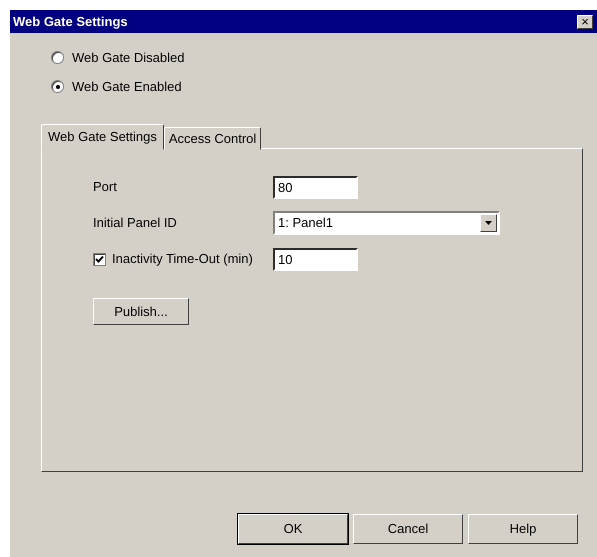 The height and width of the screenshot is (557, 597). Describe the element at coordinates (70, 21) in the screenshot. I see `window-title: Web Gate Settings` at that location.